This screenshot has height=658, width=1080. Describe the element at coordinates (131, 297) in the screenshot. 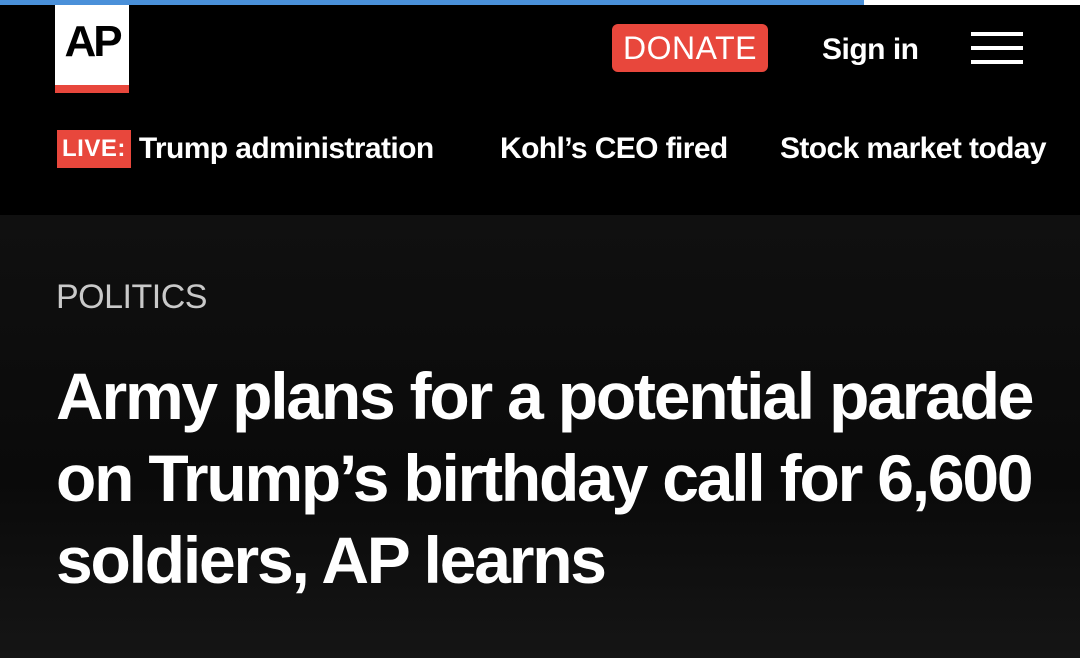

I see `category-link: POLITICS` at that location.